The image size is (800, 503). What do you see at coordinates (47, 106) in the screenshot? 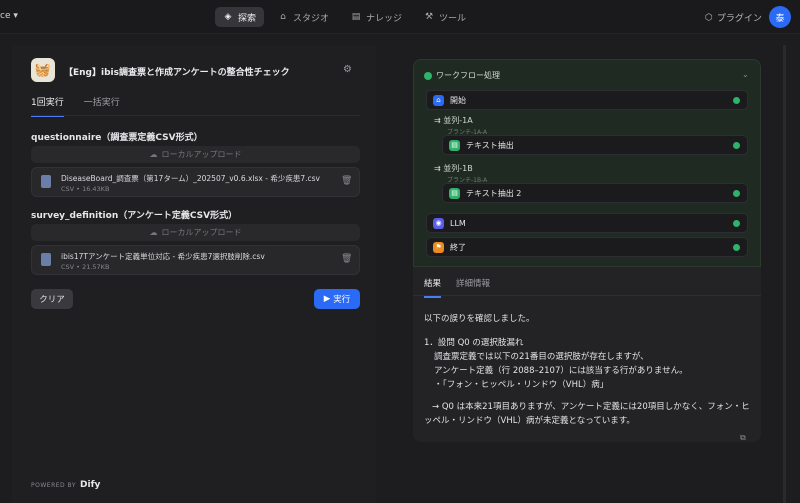
I see `tab-single-run: 1回実行` at bounding box center [47, 106].